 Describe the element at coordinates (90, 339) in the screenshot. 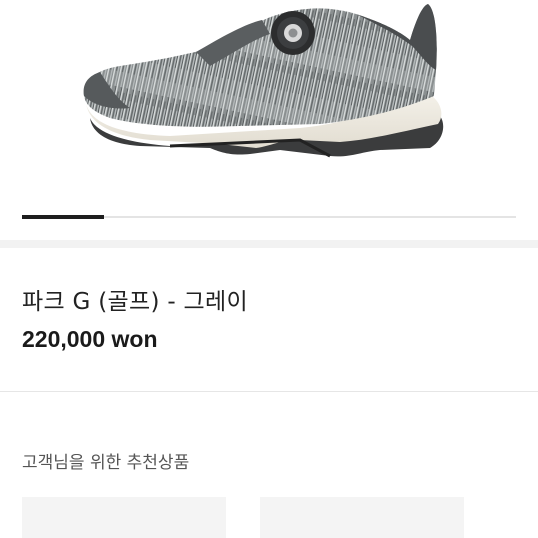

I see `product-price: 220,000 won` at that location.